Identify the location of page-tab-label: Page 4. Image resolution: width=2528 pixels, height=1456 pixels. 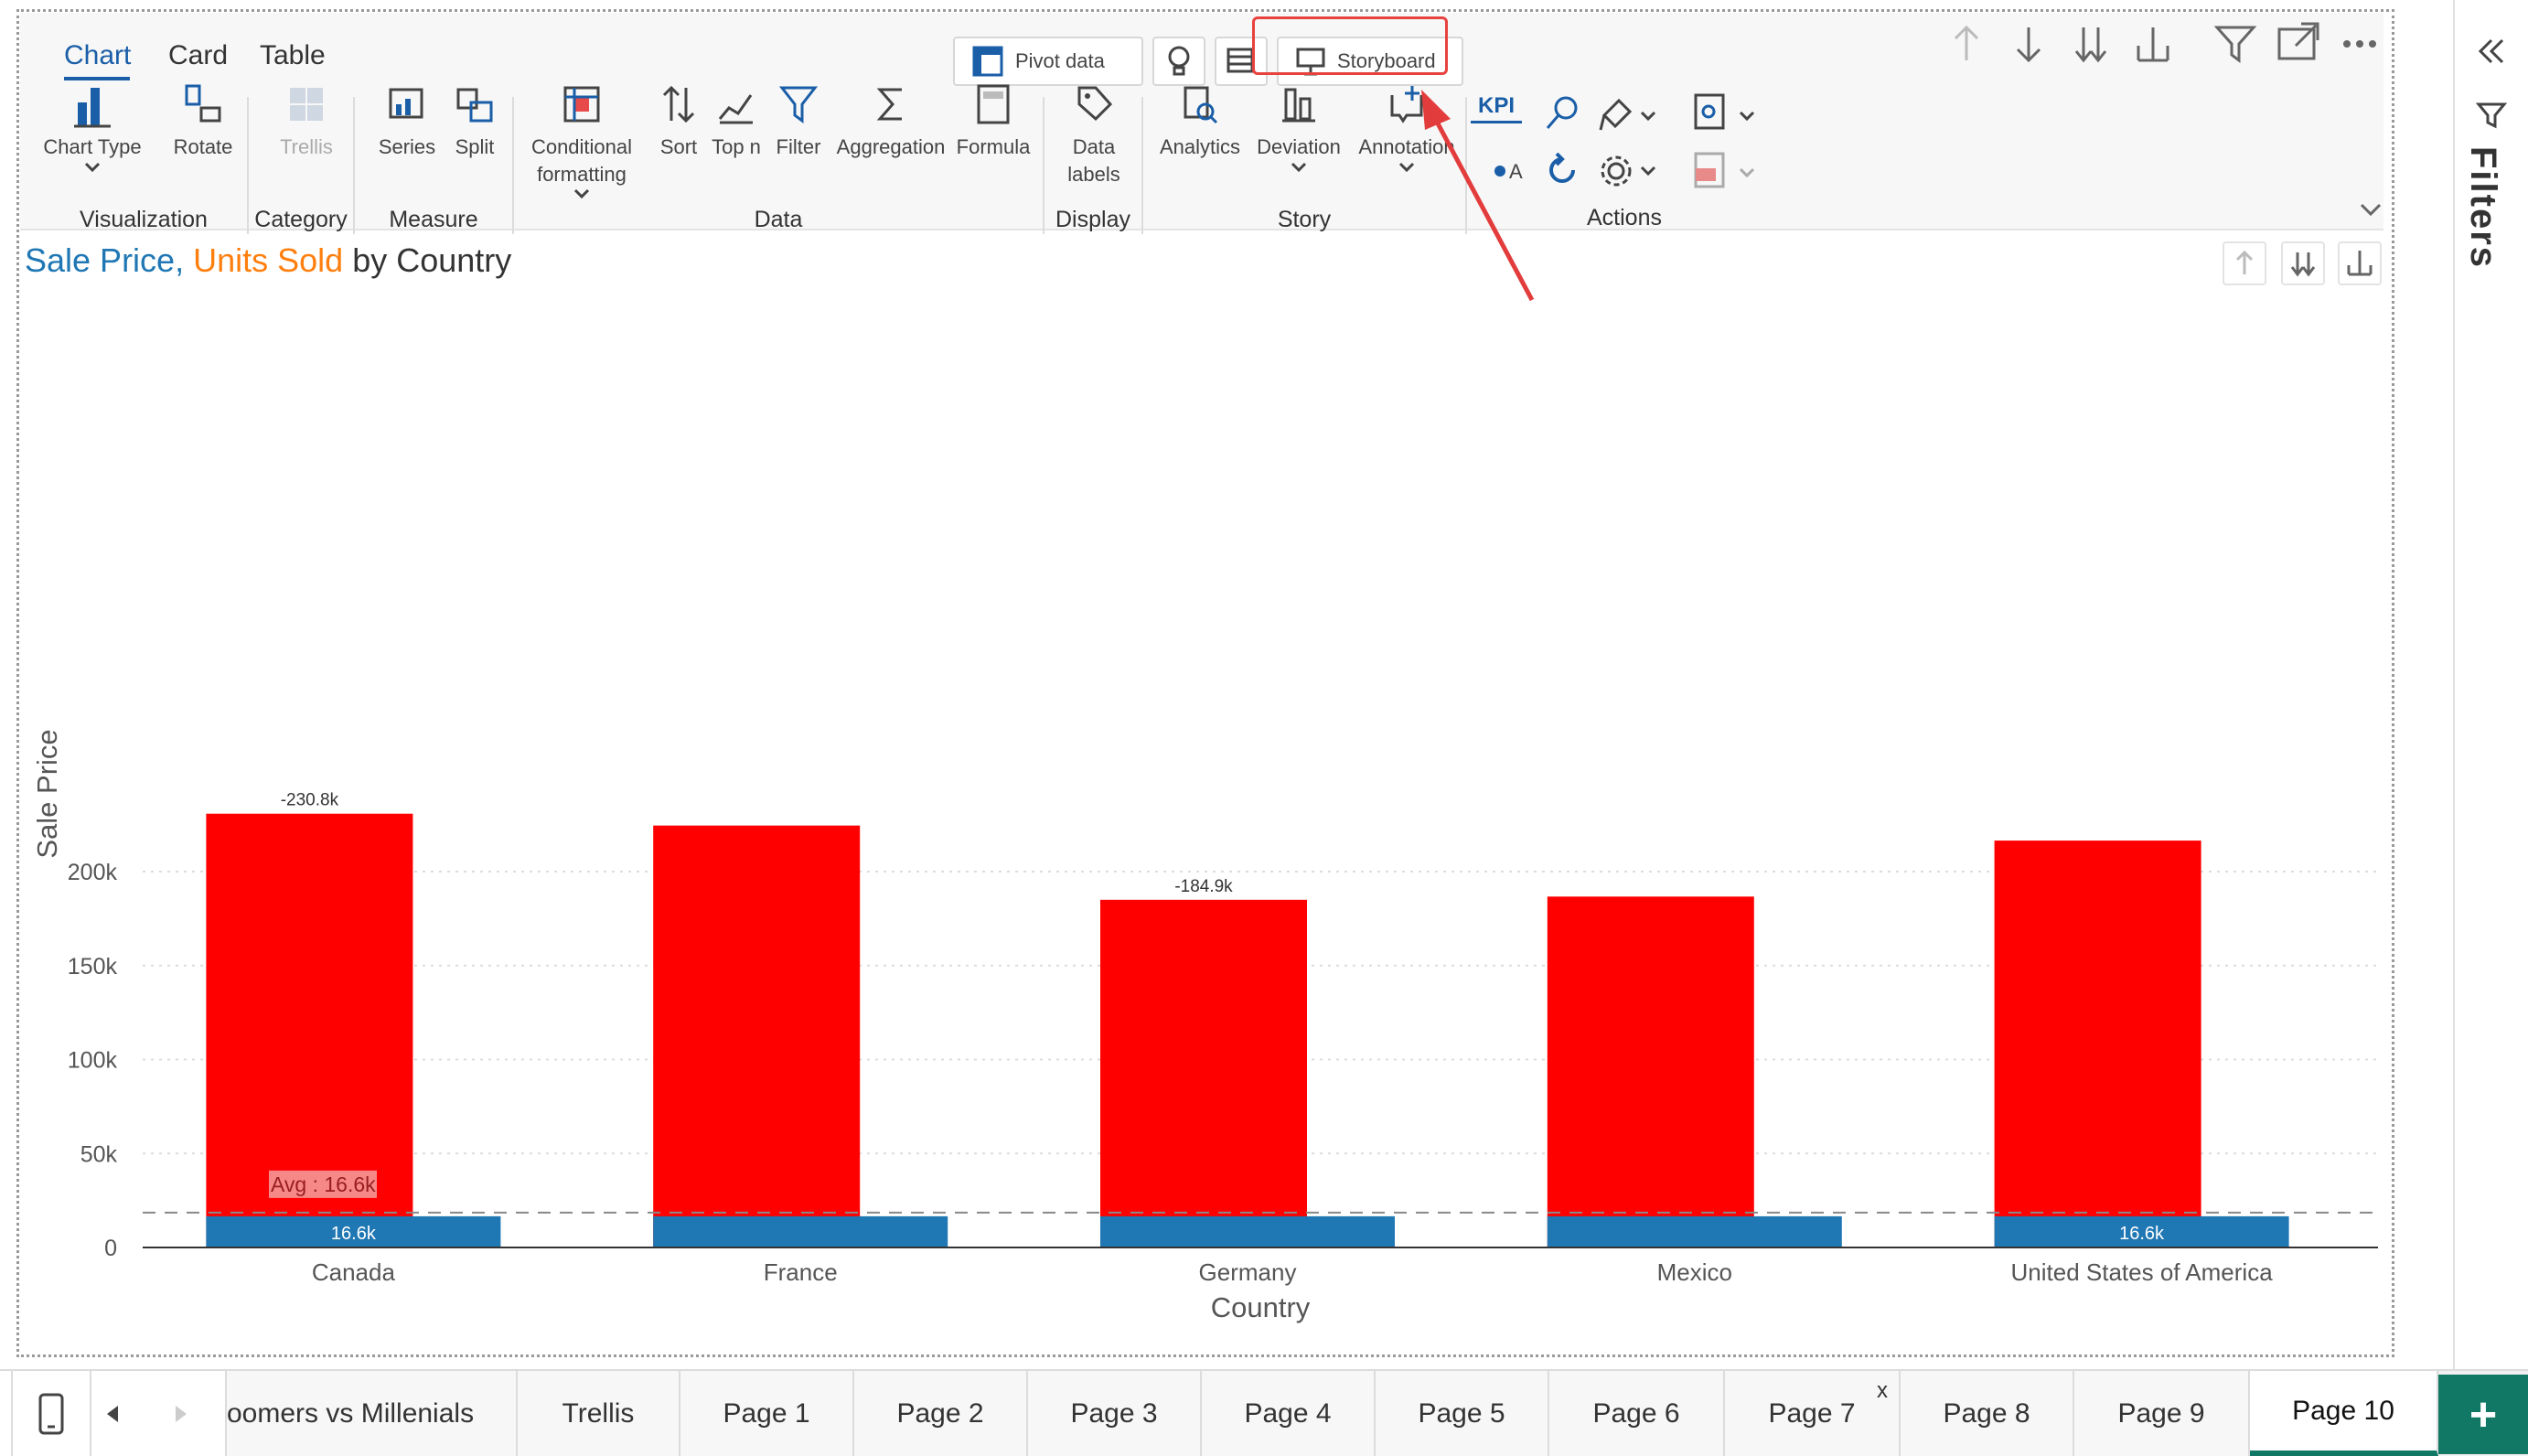
(1288, 1413).